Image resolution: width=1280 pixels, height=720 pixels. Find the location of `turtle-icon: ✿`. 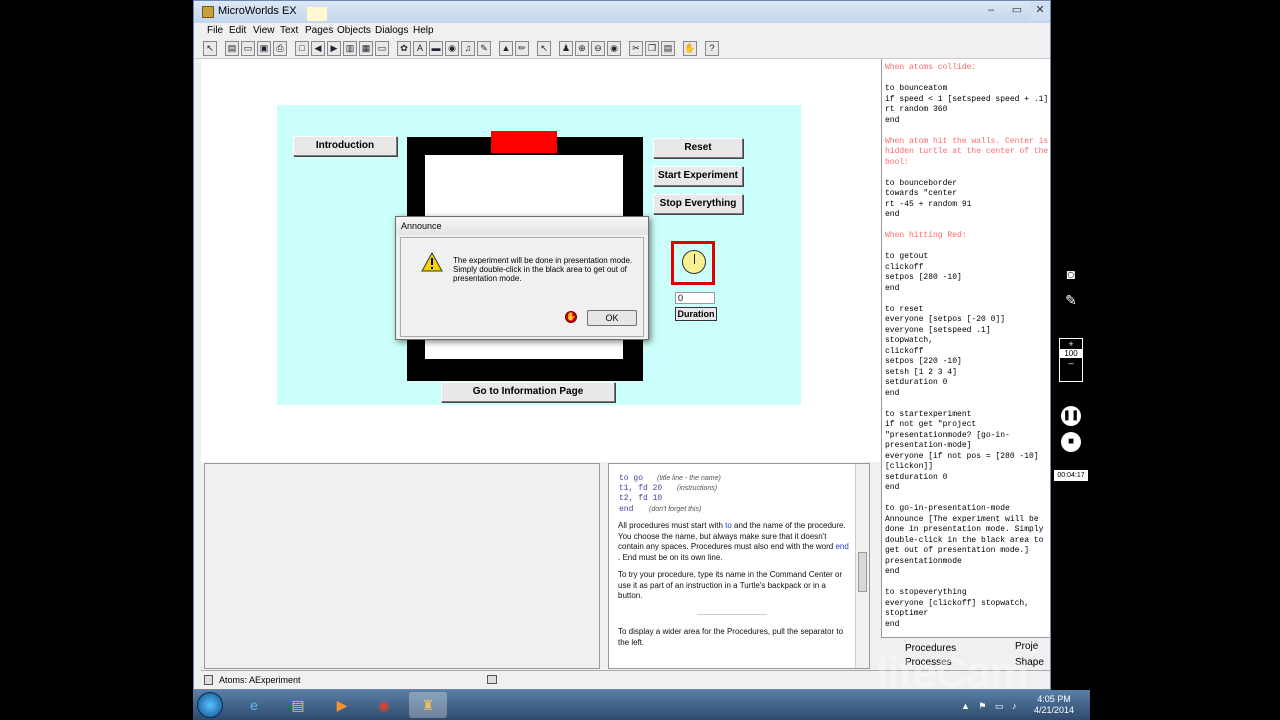

turtle-icon: ✿ is located at coordinates (404, 48).